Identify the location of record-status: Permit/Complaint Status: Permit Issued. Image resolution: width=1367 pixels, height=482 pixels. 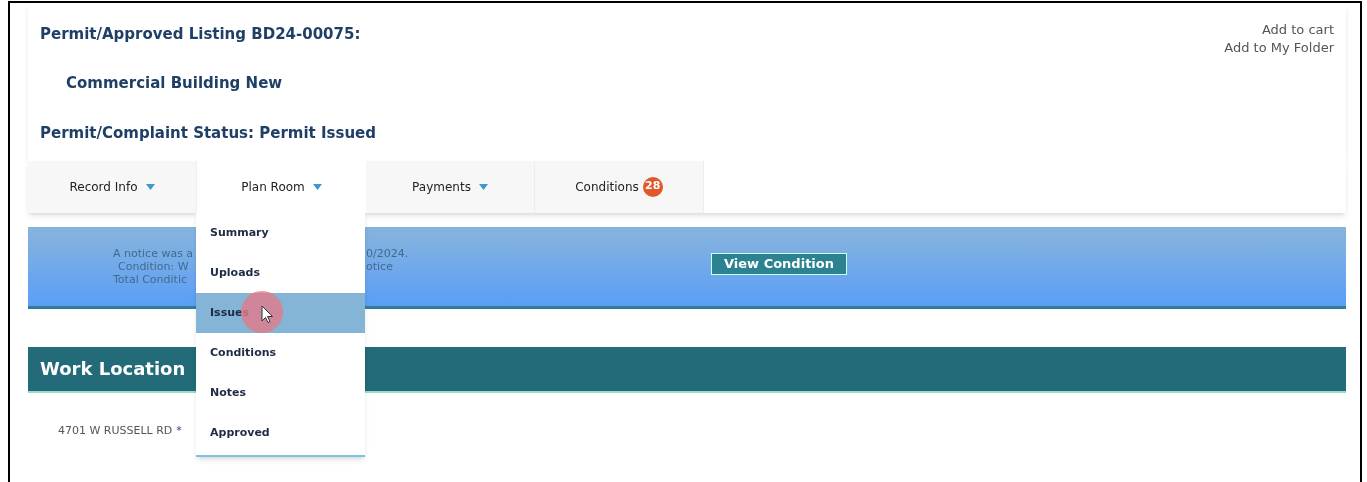
(208, 133).